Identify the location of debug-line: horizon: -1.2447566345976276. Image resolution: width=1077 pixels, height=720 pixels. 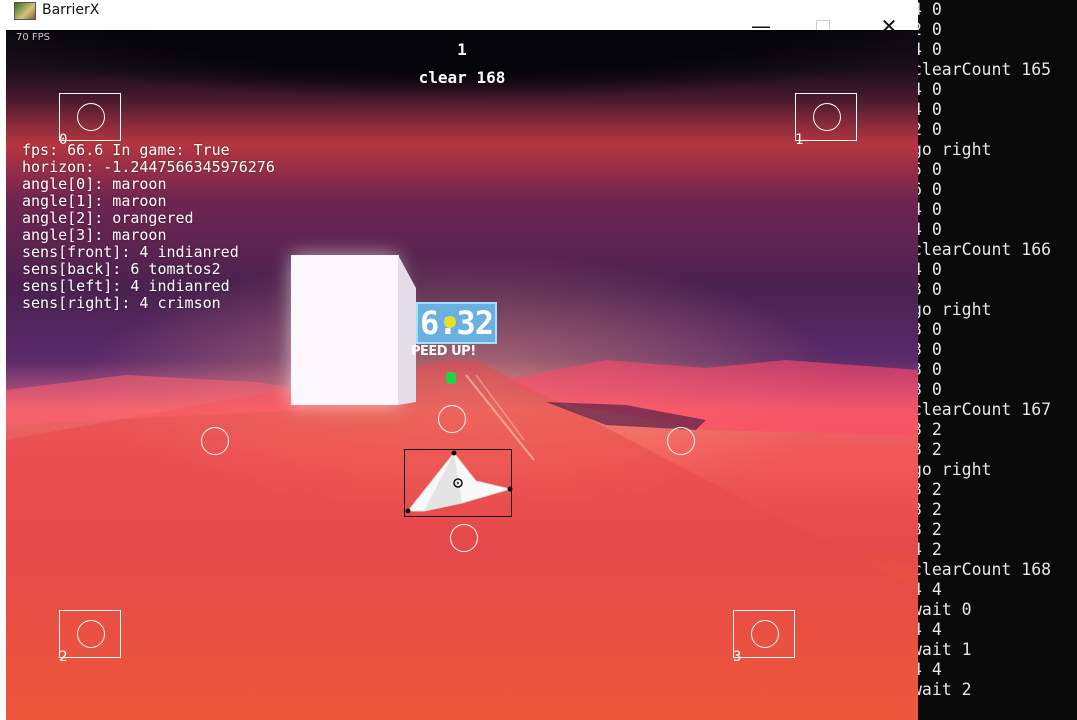
(148, 167).